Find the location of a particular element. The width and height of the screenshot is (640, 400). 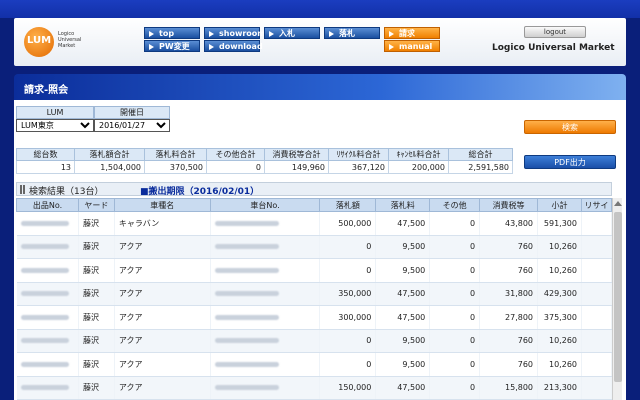

col-header: その他 is located at coordinates (455, 205).